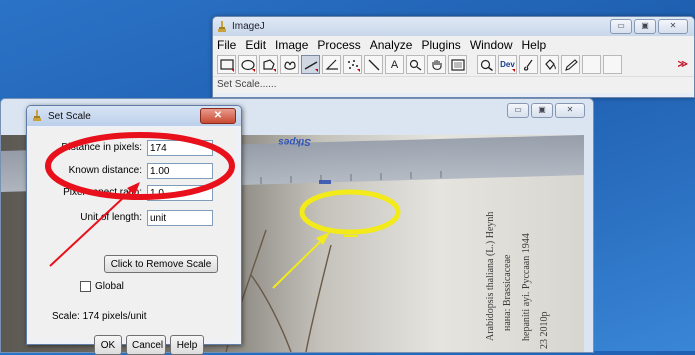 This screenshot has height=355, width=695. Describe the element at coordinates (591, 64) in the screenshot. I see `empty-tool-slot` at that location.